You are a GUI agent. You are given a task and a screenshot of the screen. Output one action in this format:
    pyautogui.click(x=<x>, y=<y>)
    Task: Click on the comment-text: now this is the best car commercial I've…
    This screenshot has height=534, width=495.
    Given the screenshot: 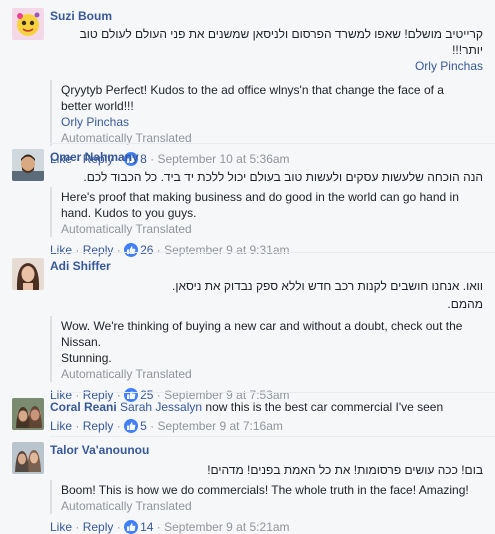 What is the action you would take?
    pyautogui.click(x=324, y=407)
    